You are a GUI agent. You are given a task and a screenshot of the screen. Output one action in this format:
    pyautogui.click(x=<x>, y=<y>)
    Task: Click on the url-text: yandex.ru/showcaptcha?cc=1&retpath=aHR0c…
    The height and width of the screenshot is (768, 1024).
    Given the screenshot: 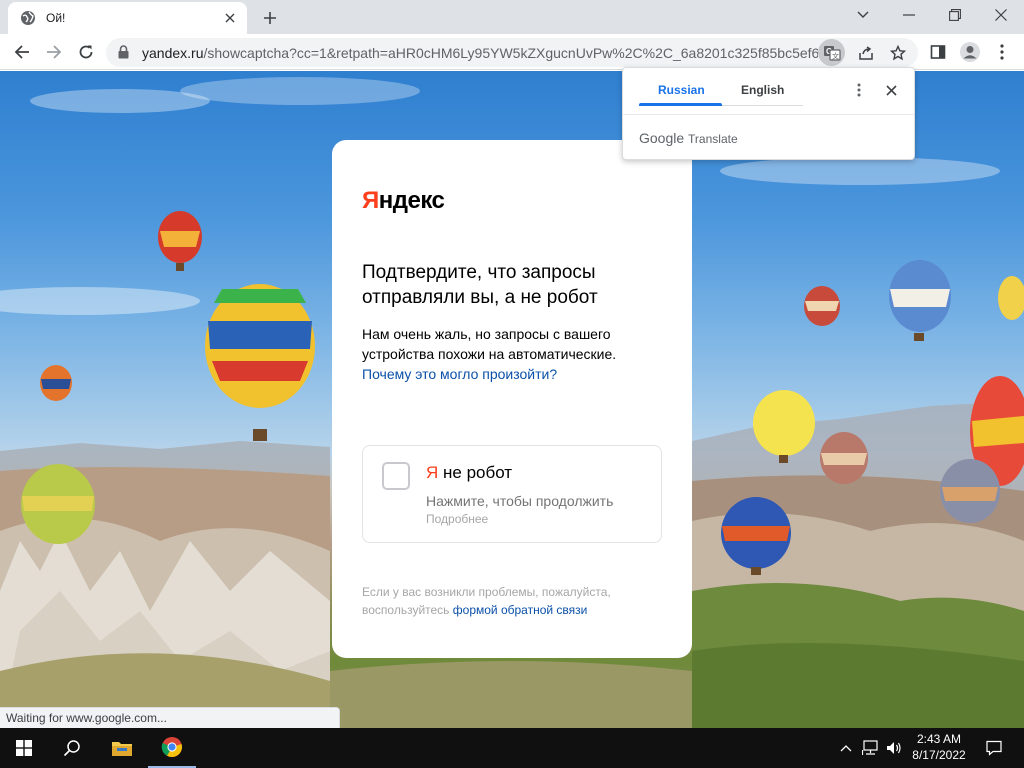 What is the action you would take?
    pyautogui.click(x=480, y=53)
    